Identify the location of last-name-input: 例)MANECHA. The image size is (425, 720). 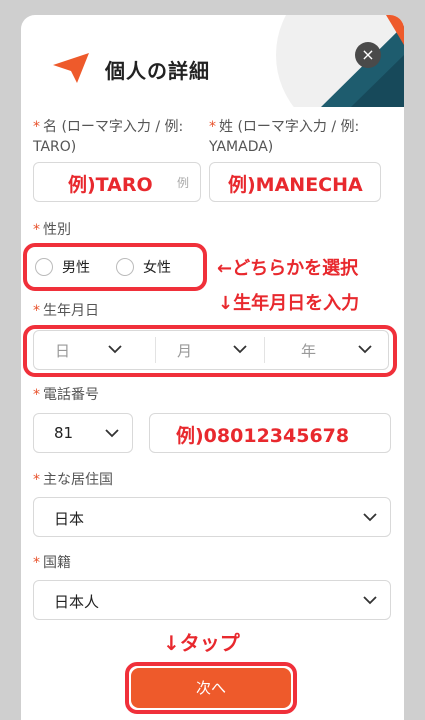
(295, 182).